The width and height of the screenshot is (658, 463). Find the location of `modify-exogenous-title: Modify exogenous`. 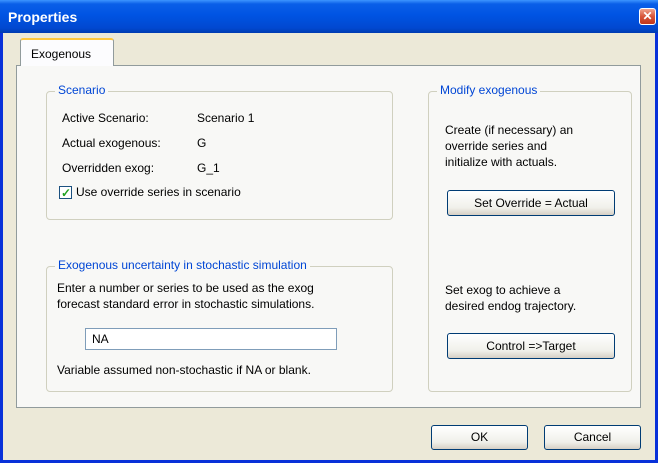

modify-exogenous-title: Modify exogenous is located at coordinates (489, 90).